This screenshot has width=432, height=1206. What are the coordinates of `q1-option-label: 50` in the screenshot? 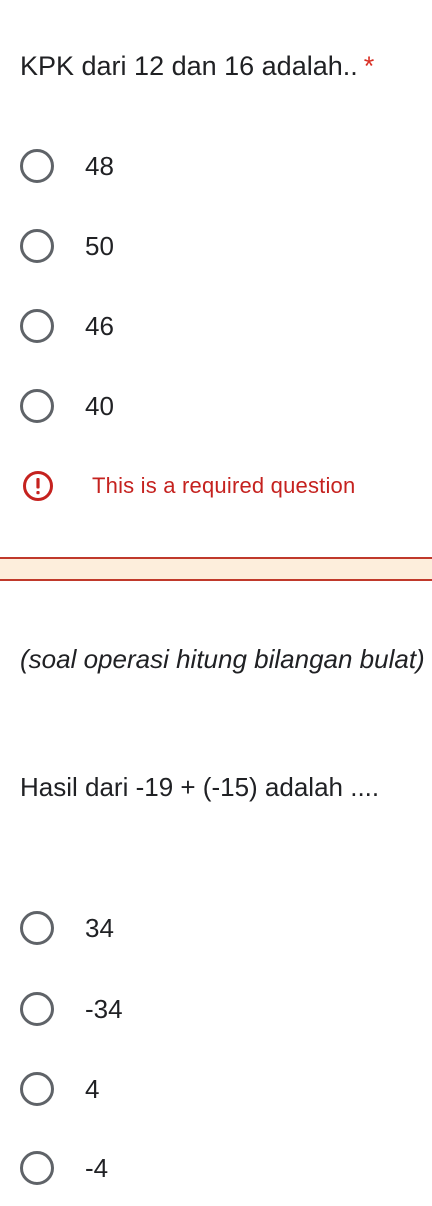 It's located at (99, 246).